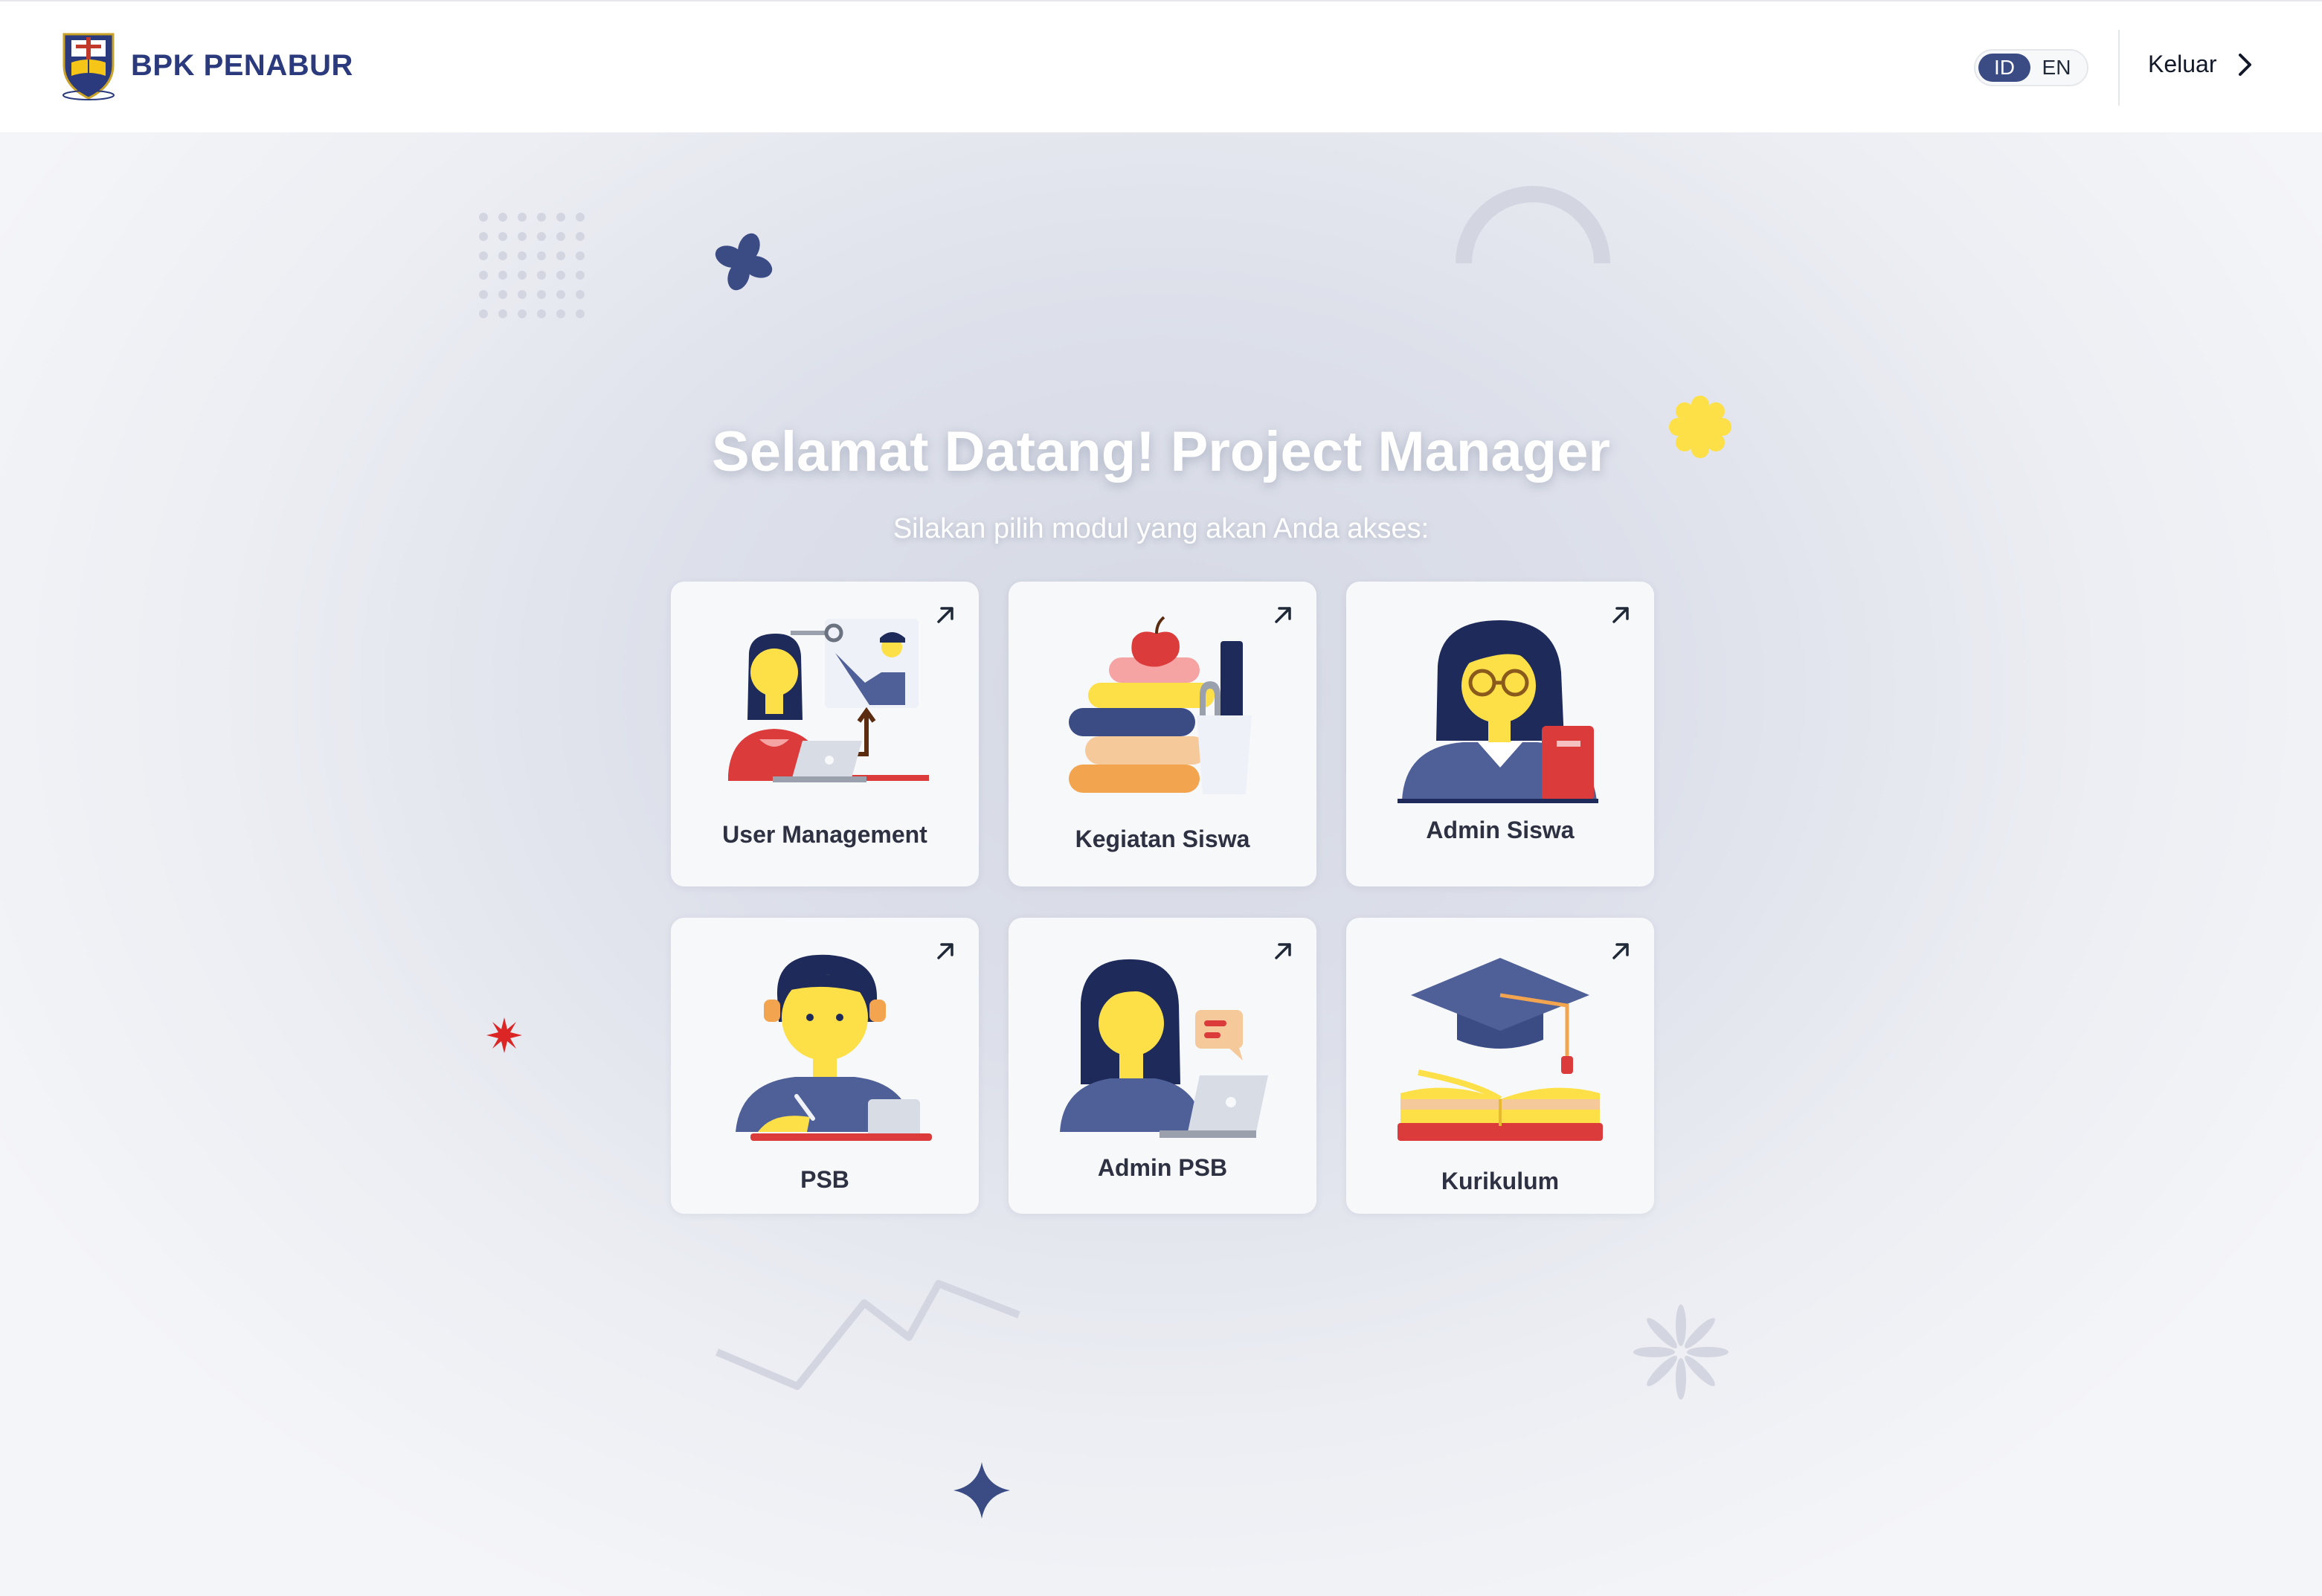 This screenshot has height=1596, width=2322. What do you see at coordinates (824, 1179) in the screenshot?
I see `module-label: PSB` at bounding box center [824, 1179].